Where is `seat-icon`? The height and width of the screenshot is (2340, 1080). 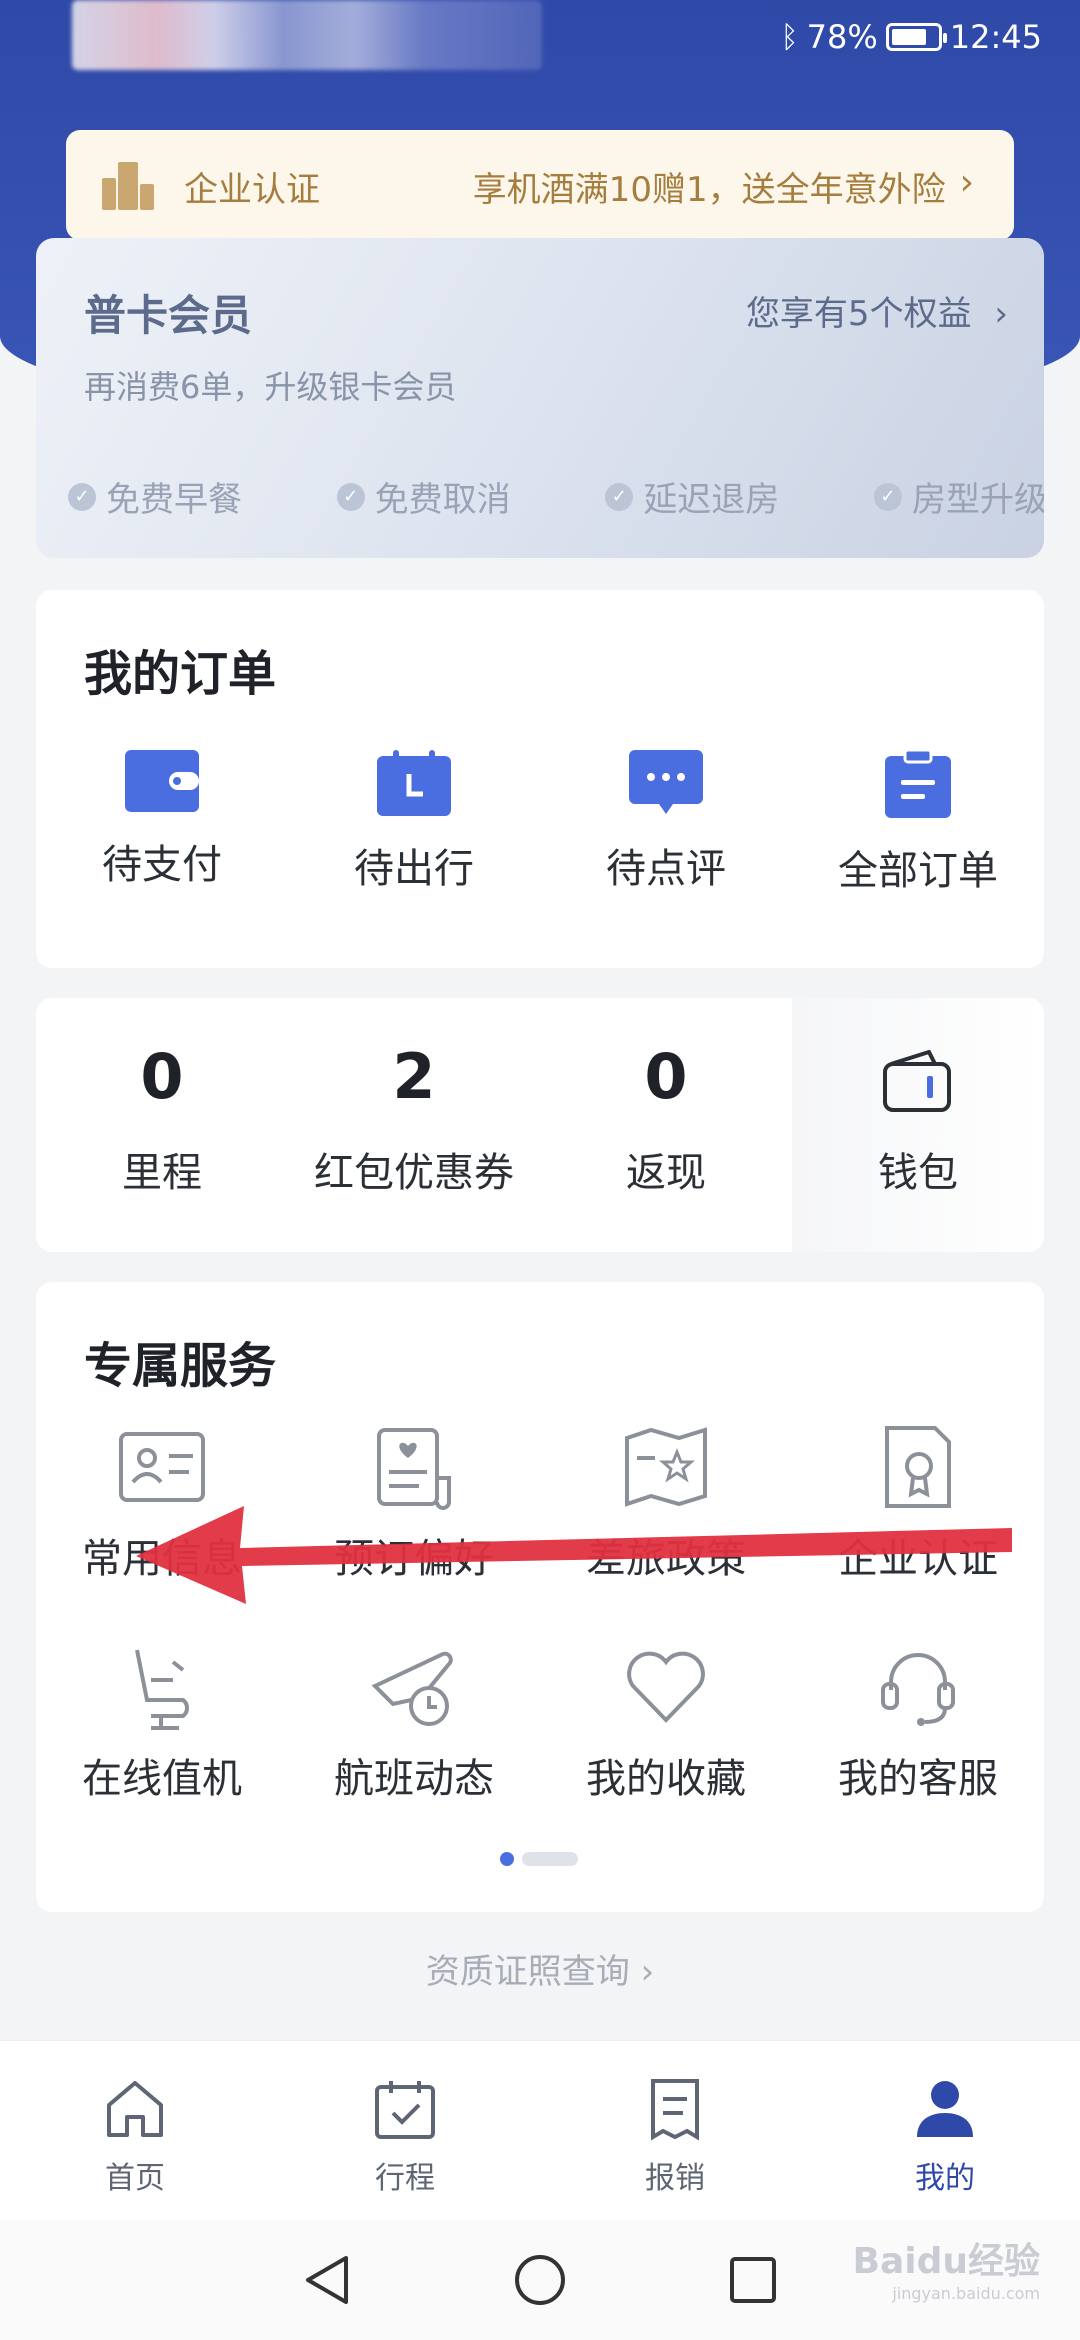
seat-icon is located at coordinates (162, 1689).